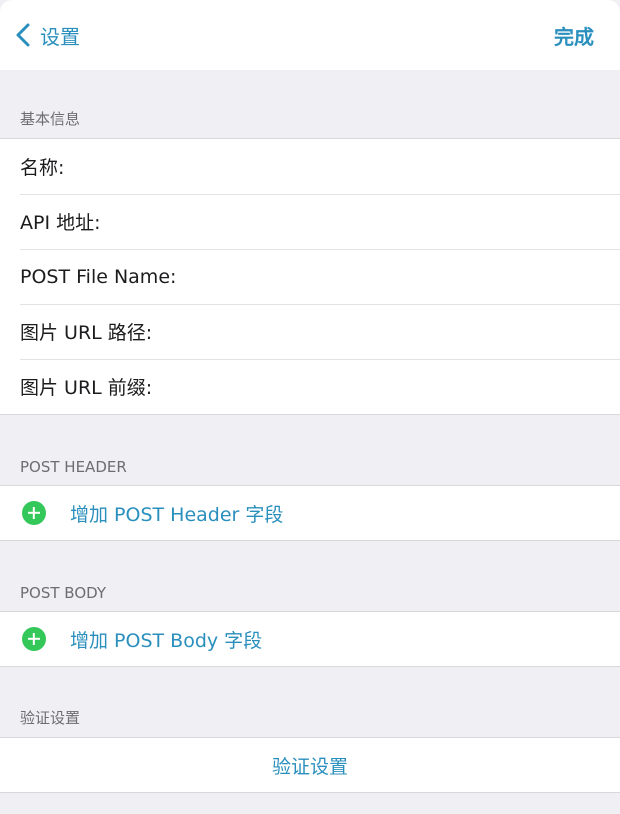 Image resolution: width=620 pixels, height=814 pixels. What do you see at coordinates (42, 168) in the screenshot?
I see `name-field-label: 名称:` at bounding box center [42, 168].